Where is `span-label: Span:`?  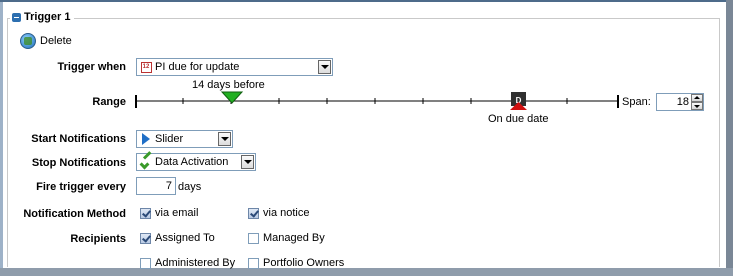
span-label: Span: is located at coordinates (636, 102).